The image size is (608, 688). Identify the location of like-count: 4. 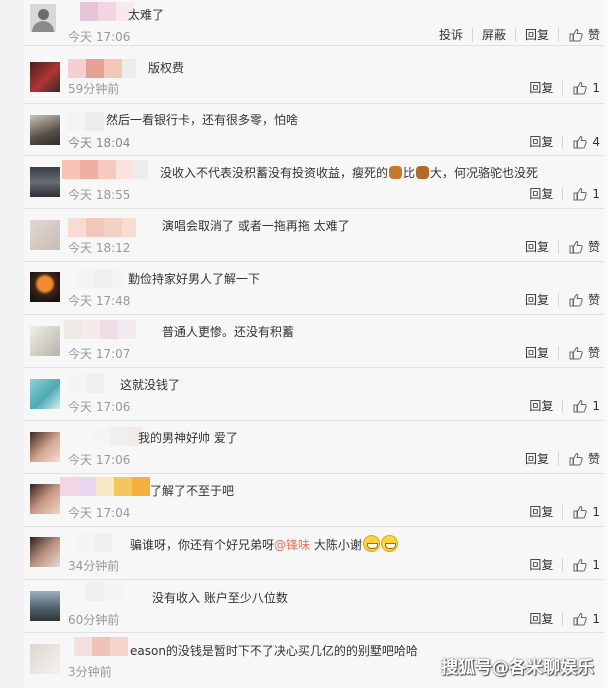
(596, 142).